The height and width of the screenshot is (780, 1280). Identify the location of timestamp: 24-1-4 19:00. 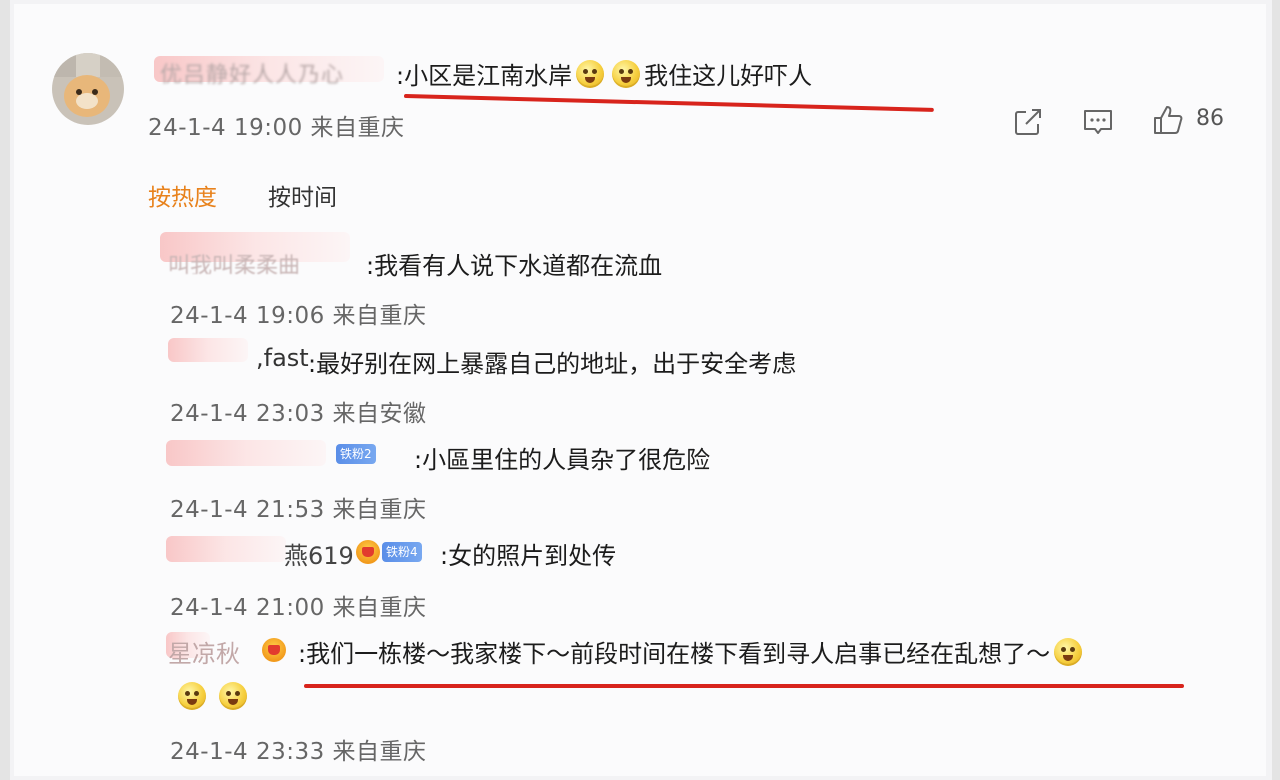
(225, 128).